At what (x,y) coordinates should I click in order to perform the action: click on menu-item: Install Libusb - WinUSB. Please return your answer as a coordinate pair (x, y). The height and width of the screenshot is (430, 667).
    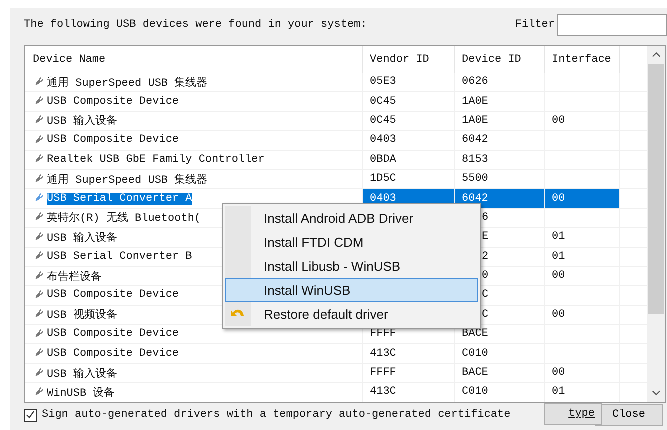
    Looking at the image, I should click on (351, 266).